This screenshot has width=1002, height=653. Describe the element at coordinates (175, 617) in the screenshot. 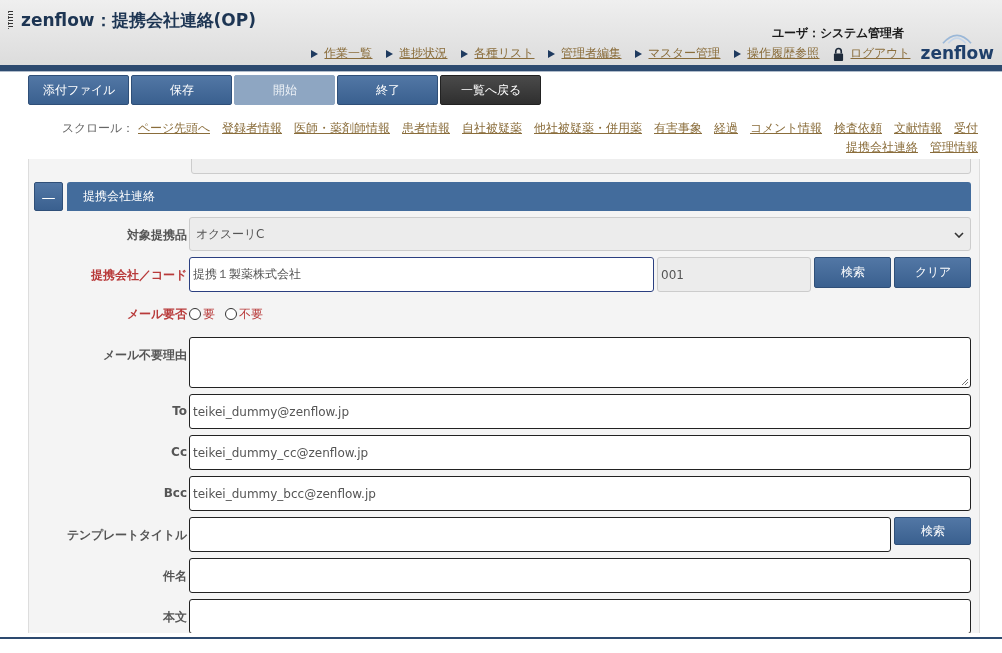

I see `field-label: 本文` at that location.